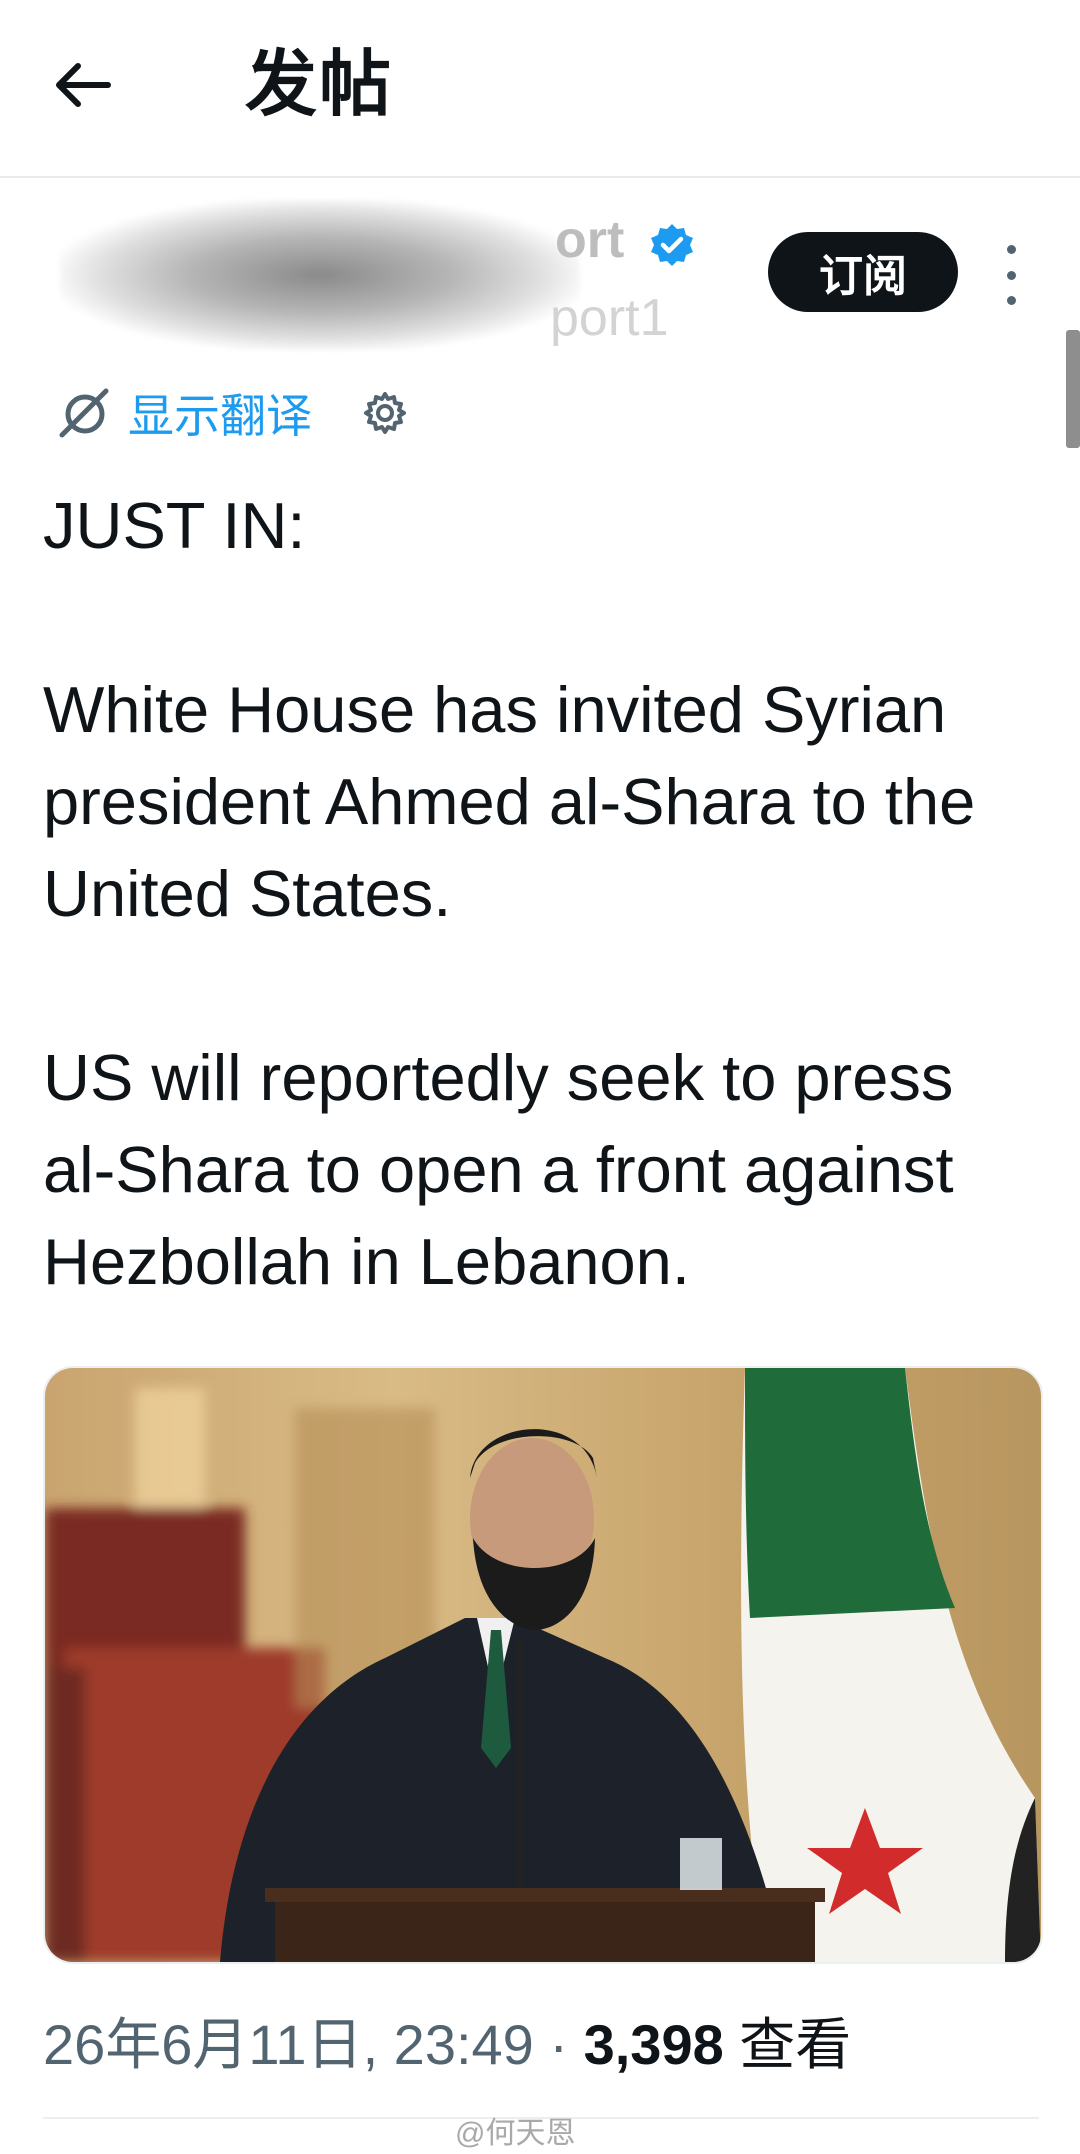  I want to click on scrollbar, so click(1073, 389).